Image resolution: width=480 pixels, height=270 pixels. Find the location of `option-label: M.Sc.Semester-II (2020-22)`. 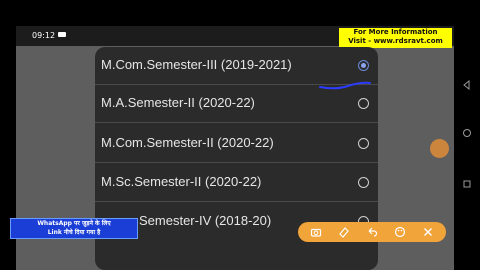

option-label: M.Sc.Semester-II (2020-22) is located at coordinates (181, 181).